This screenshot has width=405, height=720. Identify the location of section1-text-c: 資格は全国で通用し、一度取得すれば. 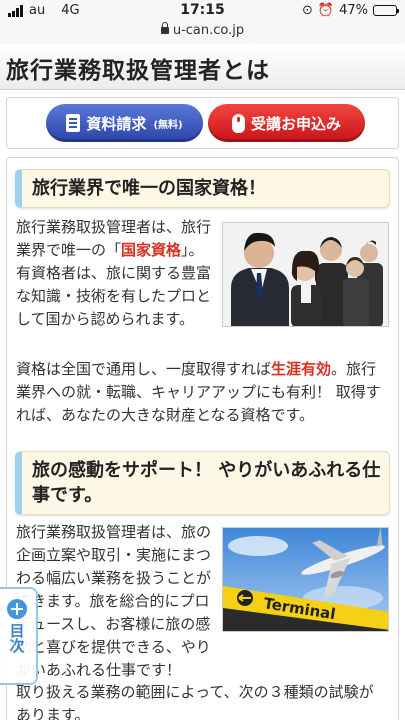
(144, 369).